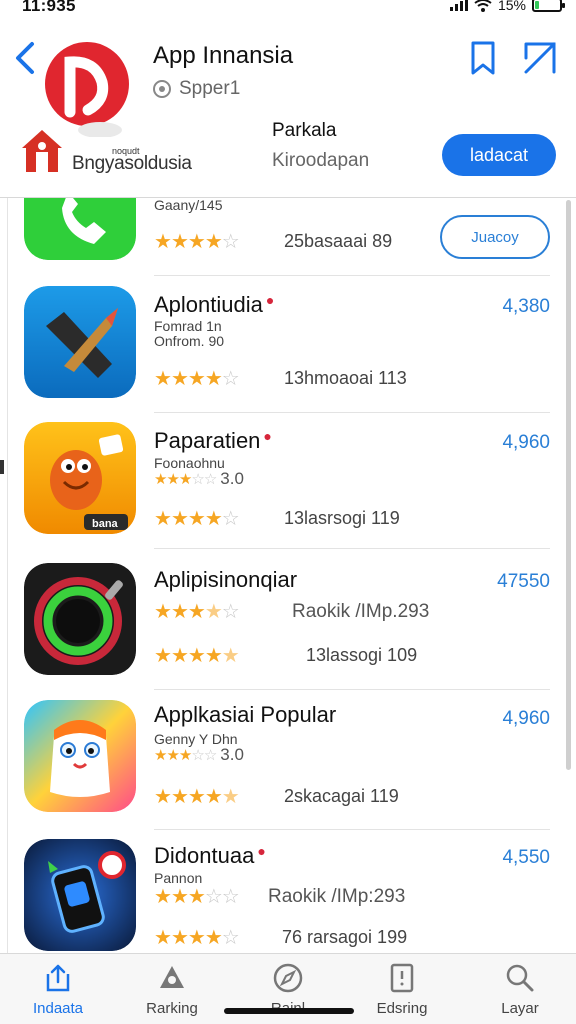 This screenshot has height=1024, width=576. I want to click on app-price: 4,380, so click(526, 307).